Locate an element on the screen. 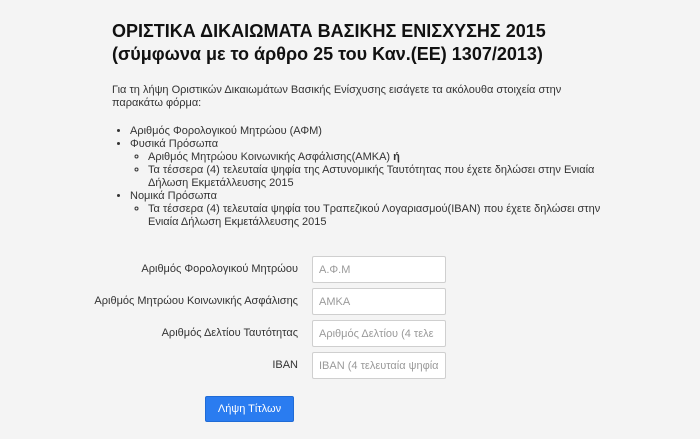  natural-persons-label: Φυσικά Πρόσωπα is located at coordinates (174, 144).